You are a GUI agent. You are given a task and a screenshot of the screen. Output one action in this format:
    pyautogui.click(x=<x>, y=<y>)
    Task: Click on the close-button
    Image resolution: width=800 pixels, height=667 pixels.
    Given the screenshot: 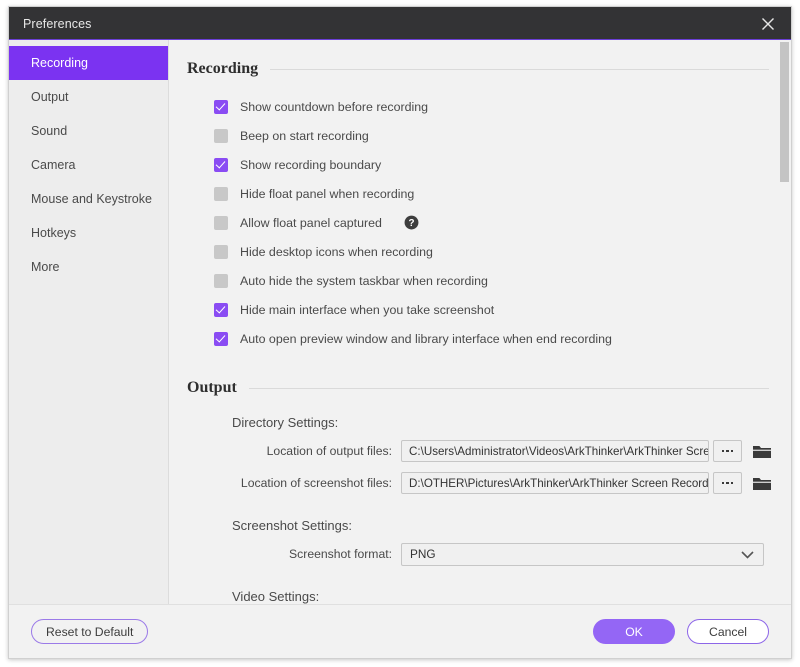 What is the action you would take?
    pyautogui.click(x=768, y=23)
    